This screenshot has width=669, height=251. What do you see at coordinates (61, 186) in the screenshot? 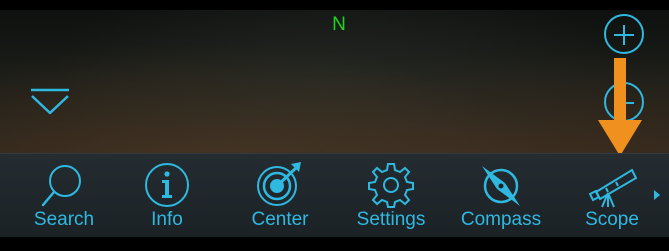
I see `magnifier-icon` at bounding box center [61, 186].